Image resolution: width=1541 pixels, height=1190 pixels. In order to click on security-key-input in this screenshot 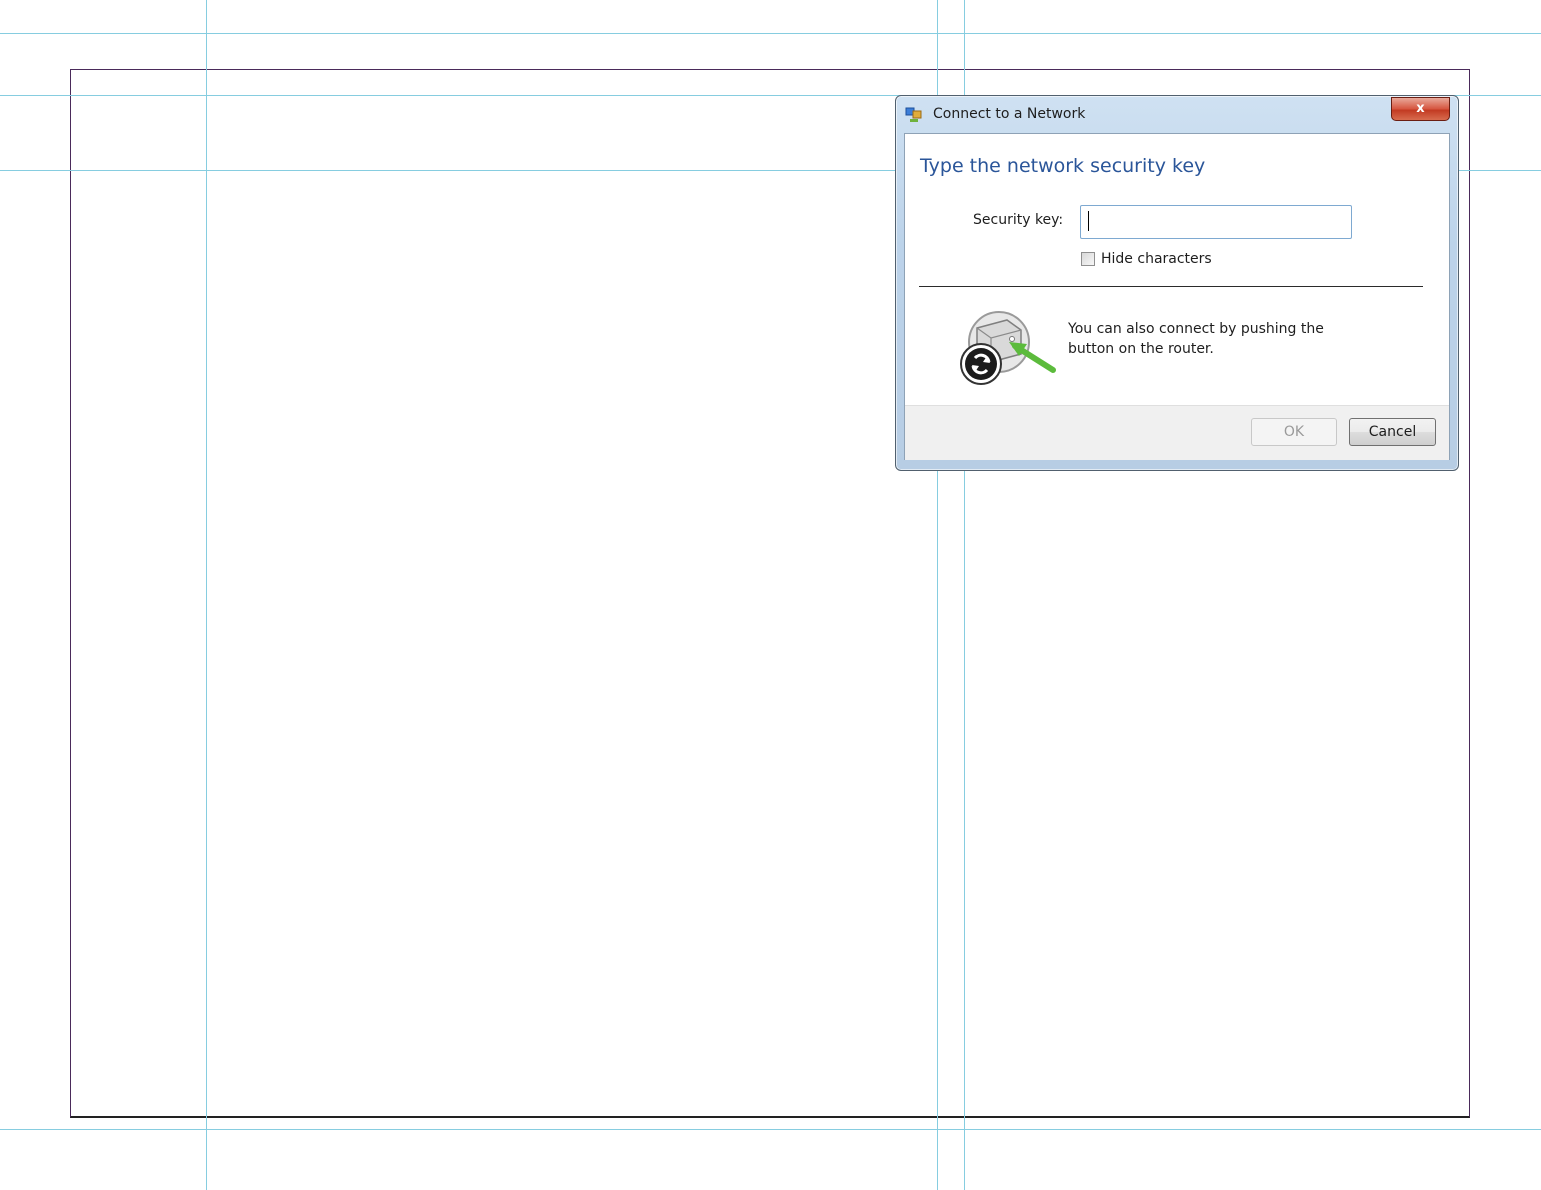, I will do `click(1216, 222)`.